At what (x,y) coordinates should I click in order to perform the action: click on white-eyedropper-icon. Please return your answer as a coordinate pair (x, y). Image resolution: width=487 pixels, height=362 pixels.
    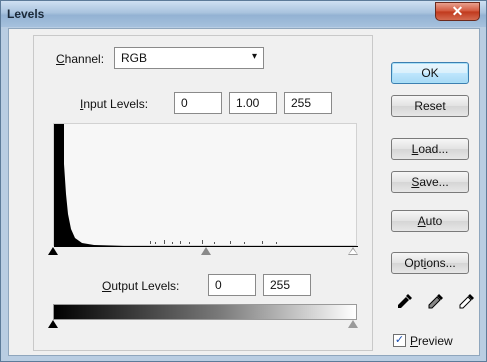
    Looking at the image, I should click on (467, 301).